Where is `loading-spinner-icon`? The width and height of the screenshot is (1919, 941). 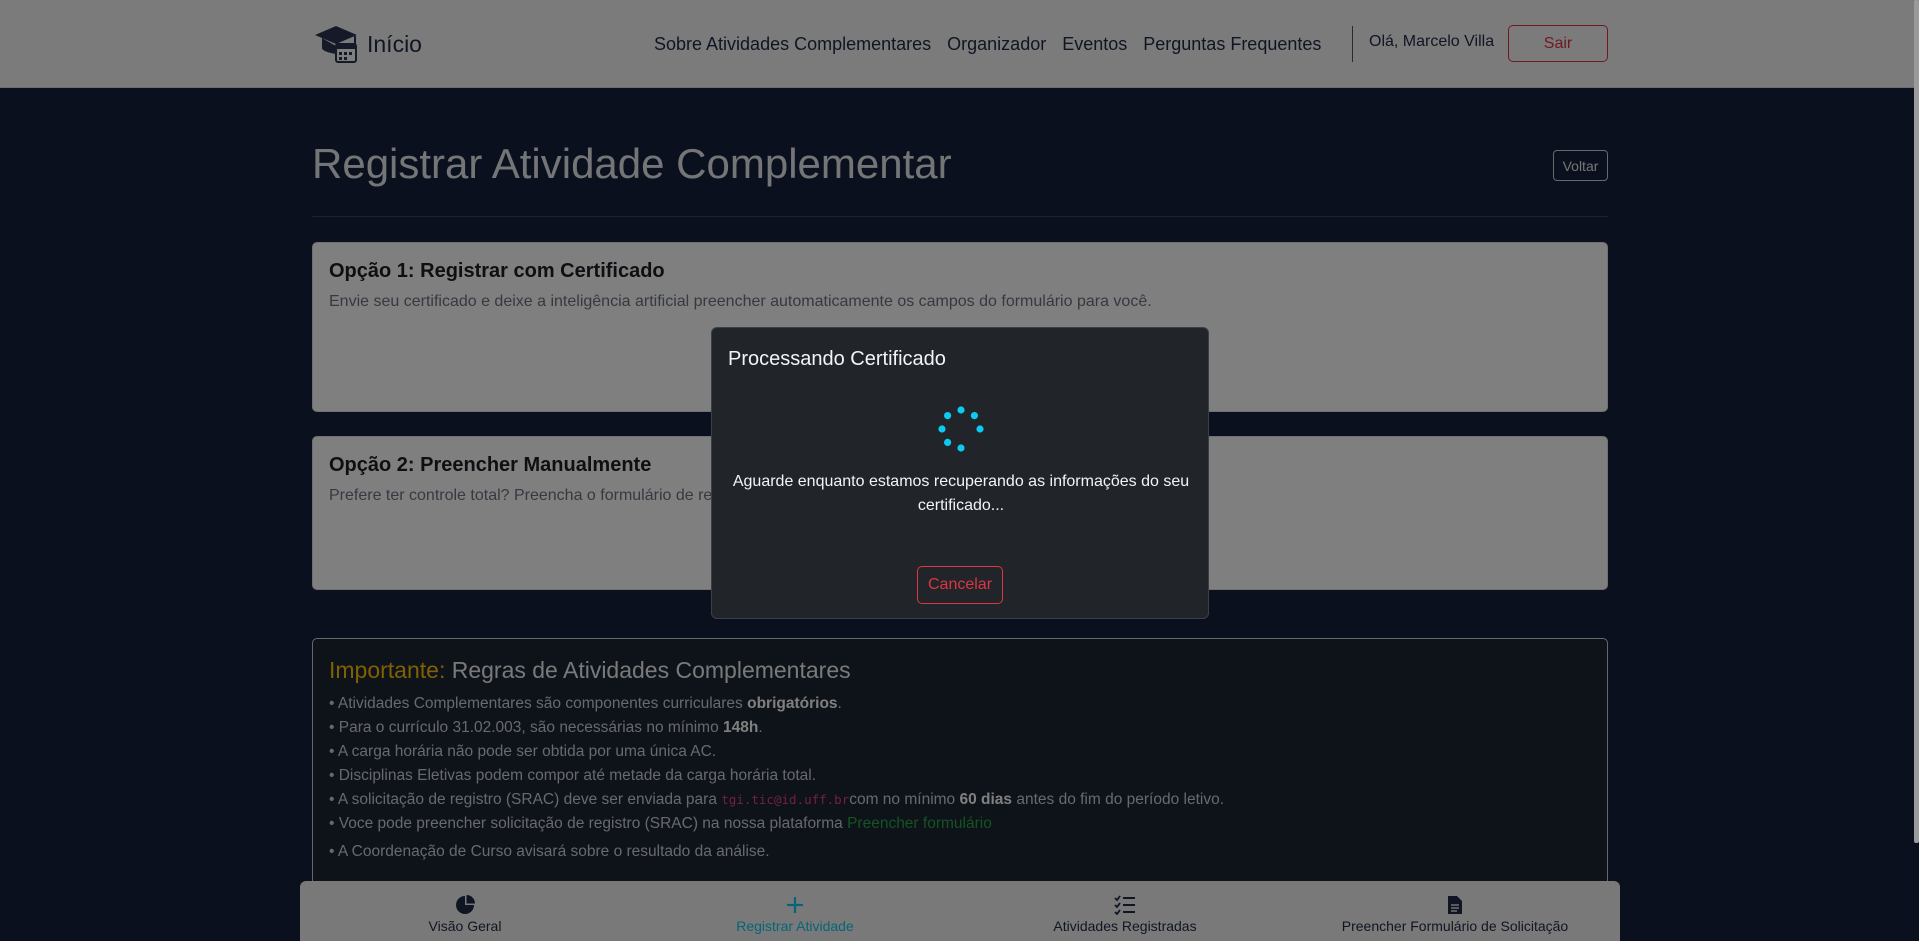
loading-spinner-icon is located at coordinates (961, 429).